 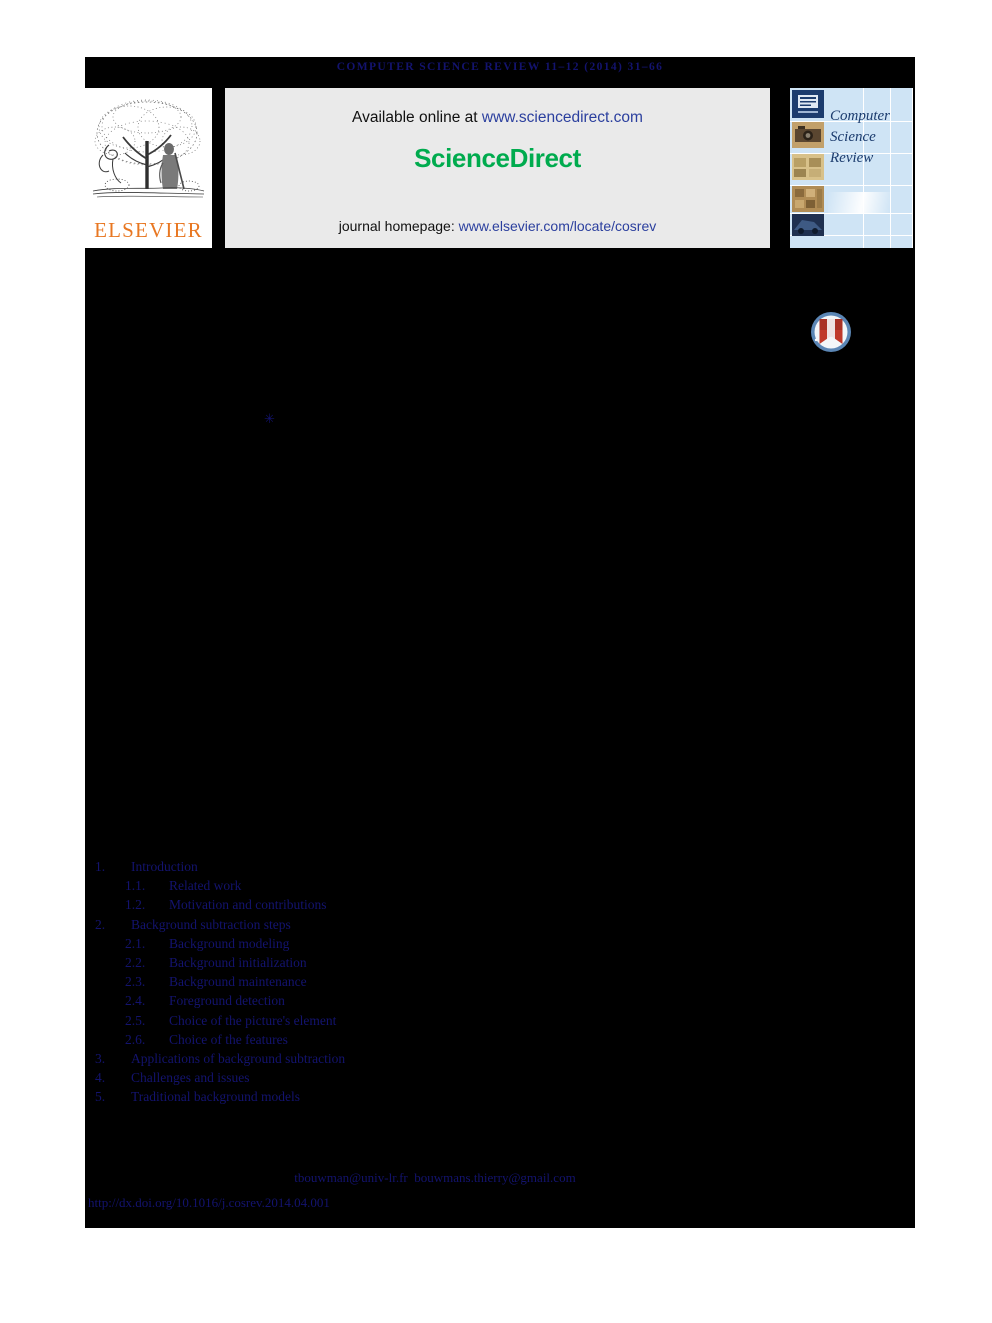 What do you see at coordinates (445, 868) in the screenshot?
I see `toc-item: 1. Introduction` at bounding box center [445, 868].